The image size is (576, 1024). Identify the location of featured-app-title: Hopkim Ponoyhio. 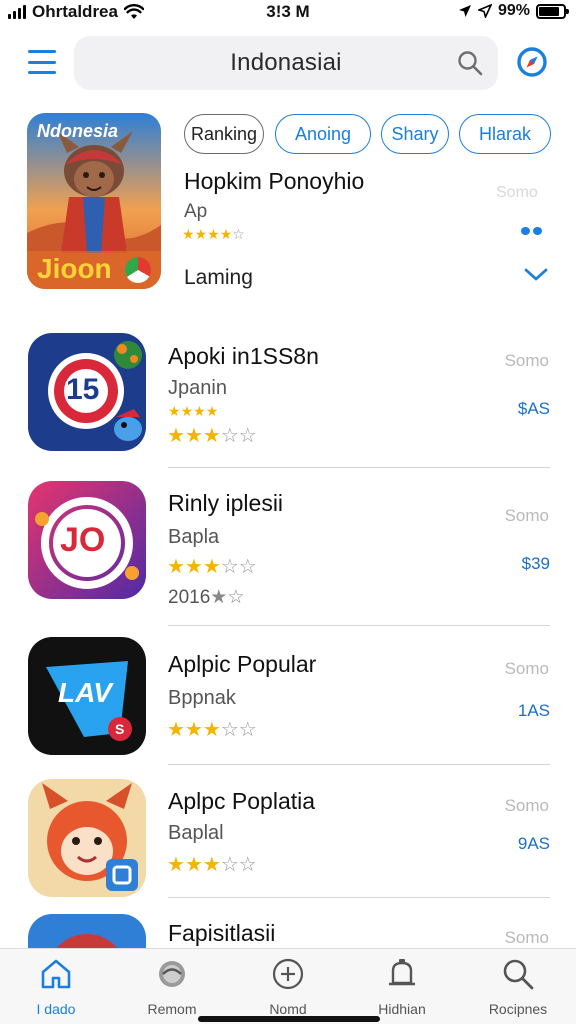
(274, 181).